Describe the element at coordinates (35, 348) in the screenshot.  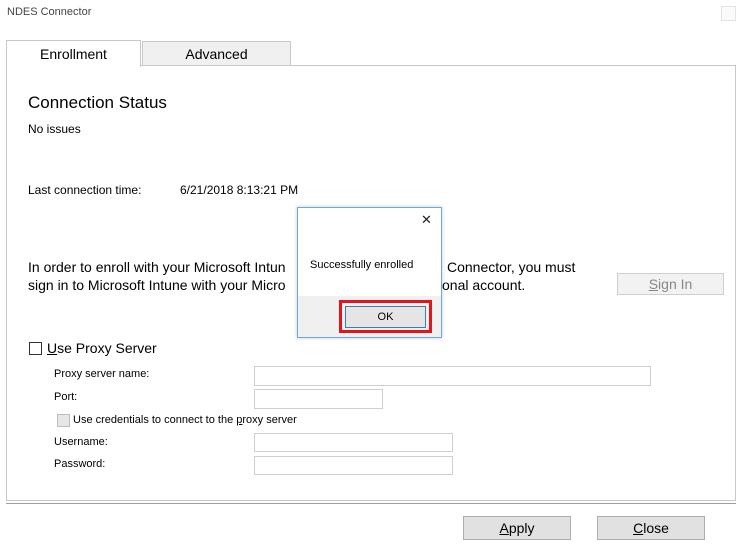
I see `use-proxy-checkbox` at that location.